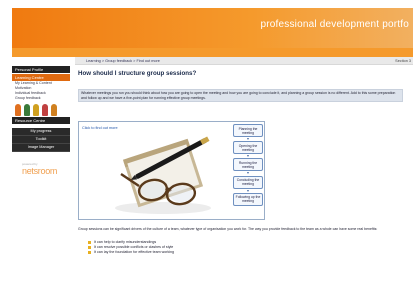 The height and width of the screenshot is (284, 413). Describe the element at coordinates (41, 69) in the screenshot. I see `sidebar-personal-profile: Personal Profile` at that location.